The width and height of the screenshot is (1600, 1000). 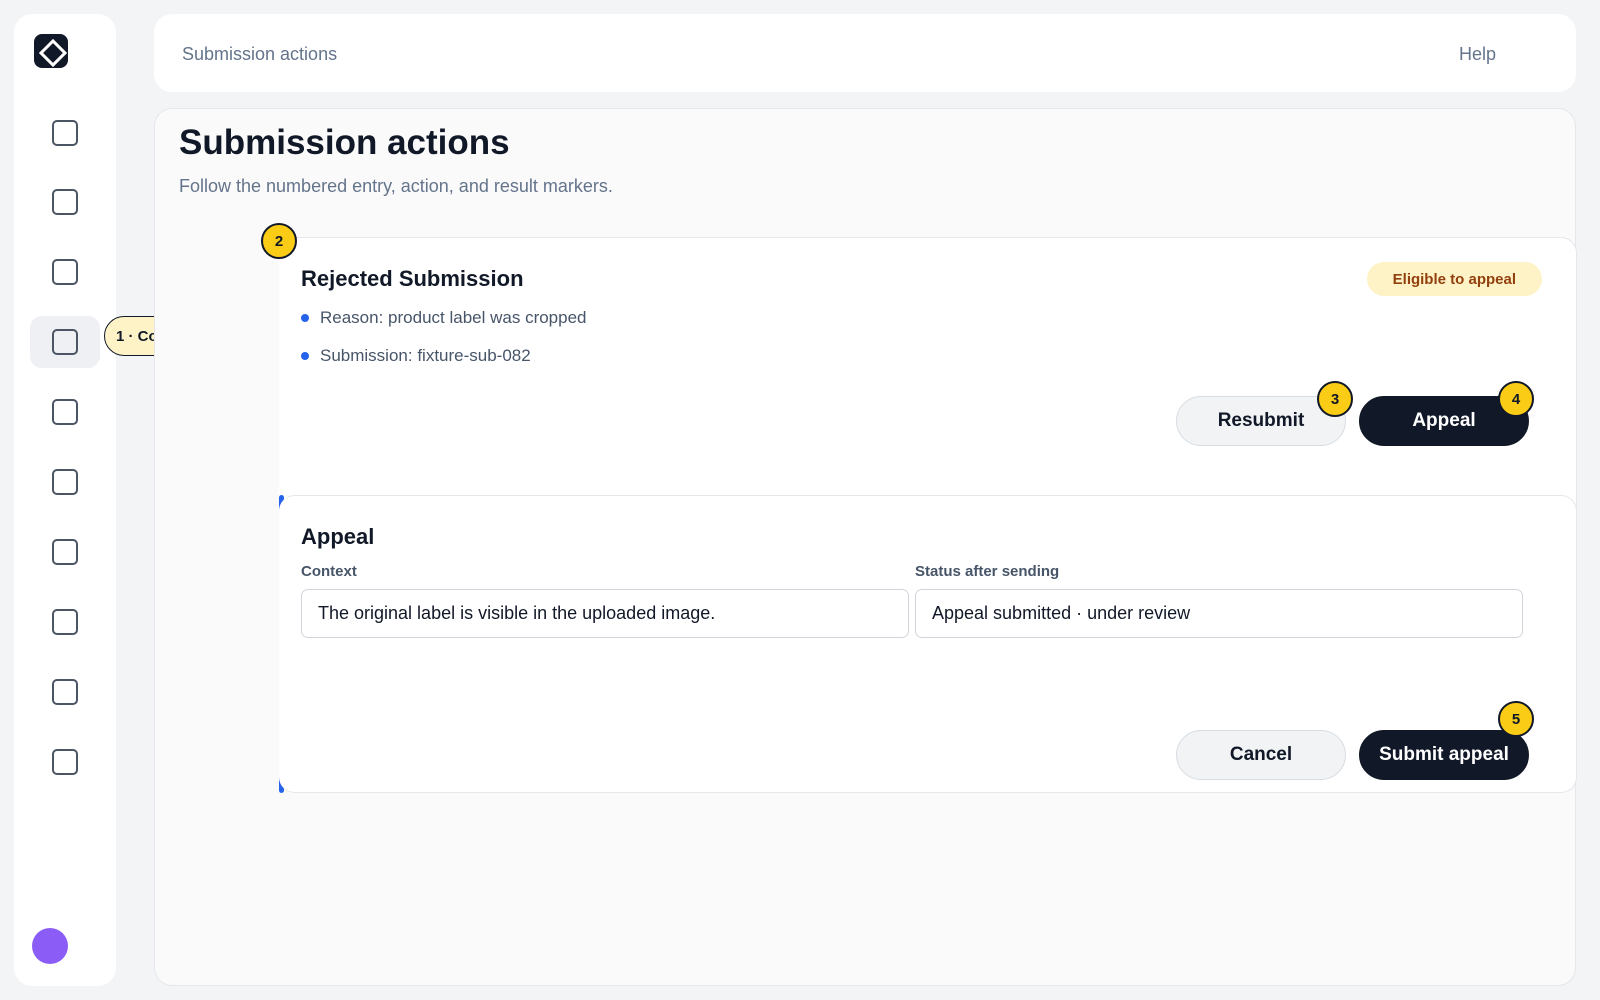 What do you see at coordinates (1335, 399) in the screenshot?
I see `step-marker-3: 3` at bounding box center [1335, 399].